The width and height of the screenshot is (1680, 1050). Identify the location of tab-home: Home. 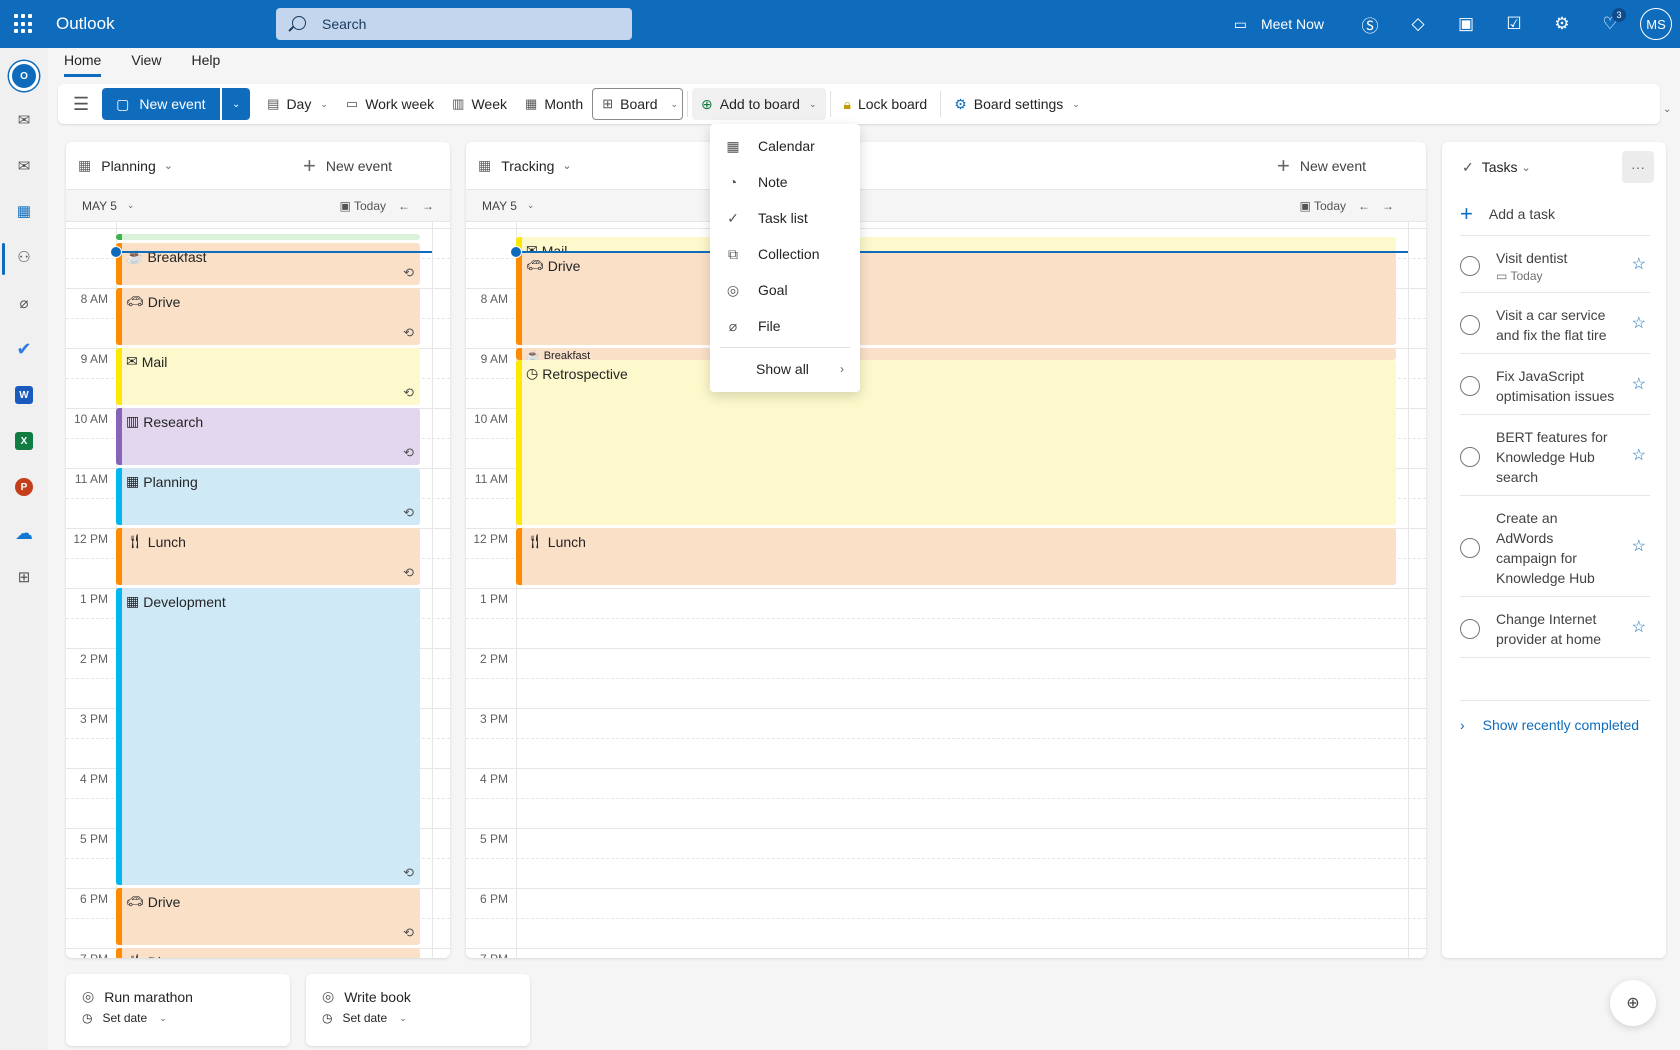
(83, 64).